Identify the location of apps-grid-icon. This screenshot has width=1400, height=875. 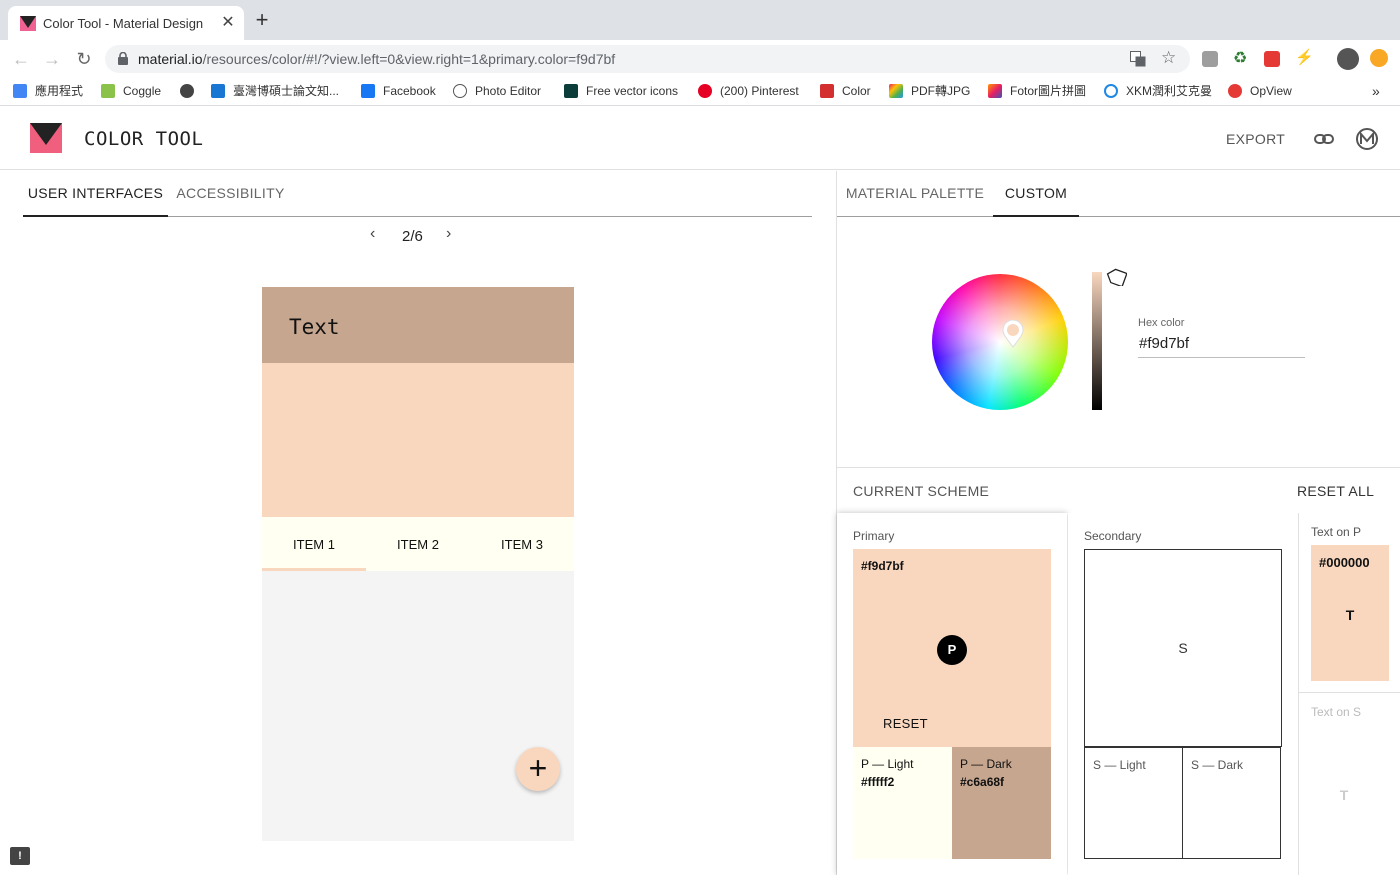
(20, 91).